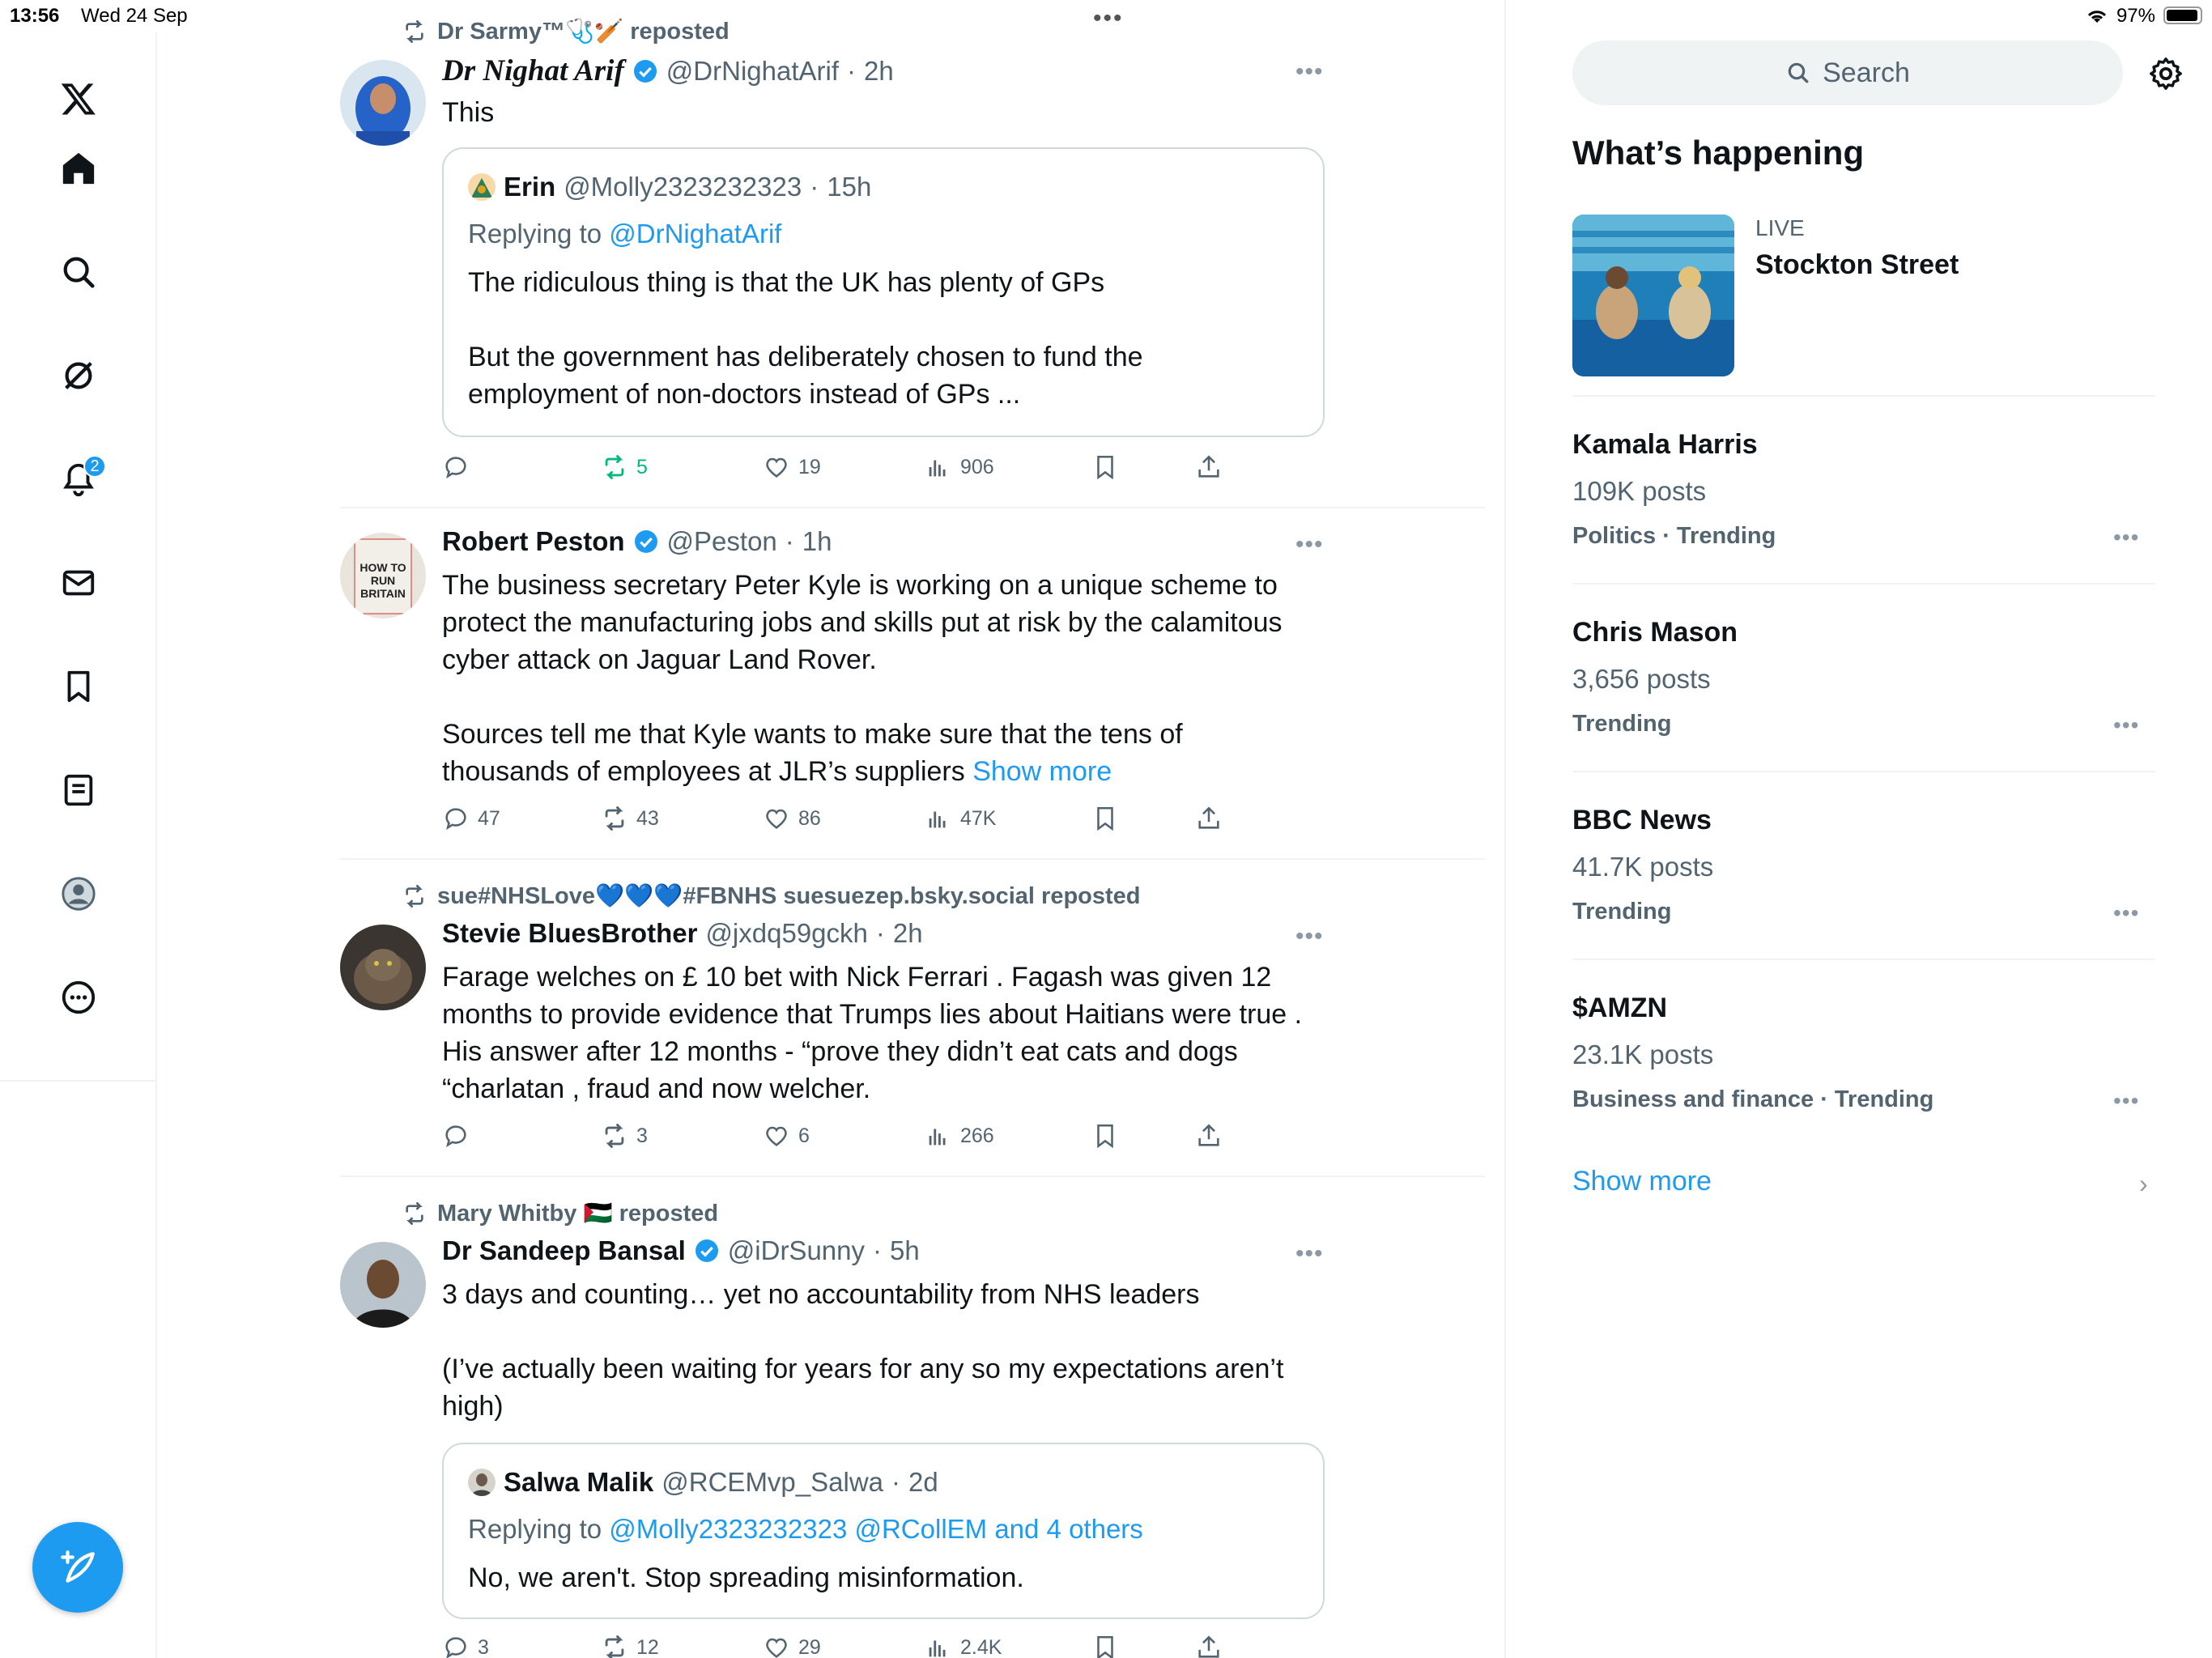 This screenshot has height=1658, width=2212. I want to click on replying-to: Replying to @DrNighatArif, so click(624, 234).